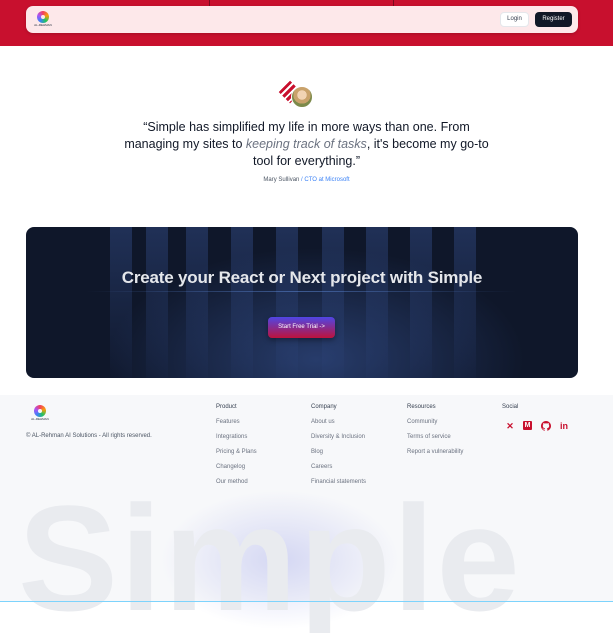 The image size is (613, 633). I want to click on linkedin-icon: in, so click(564, 426).